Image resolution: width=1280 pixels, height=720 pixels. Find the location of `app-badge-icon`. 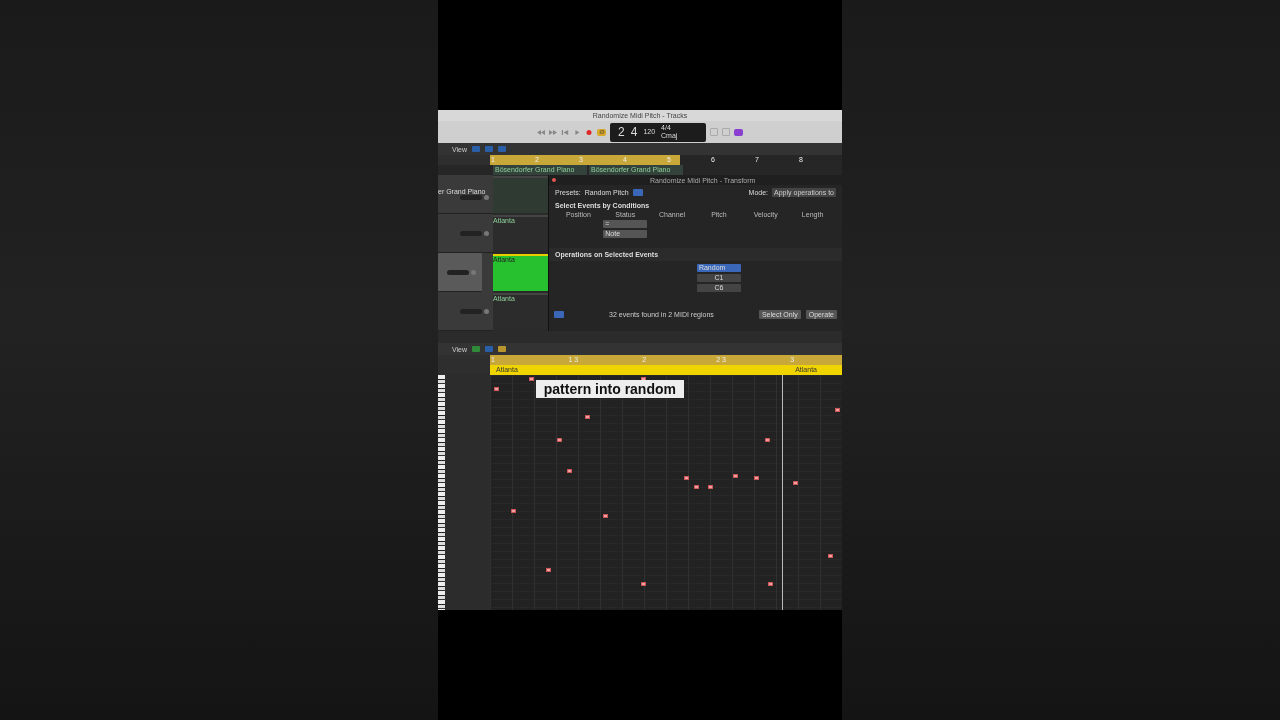

app-badge-icon is located at coordinates (738, 132).